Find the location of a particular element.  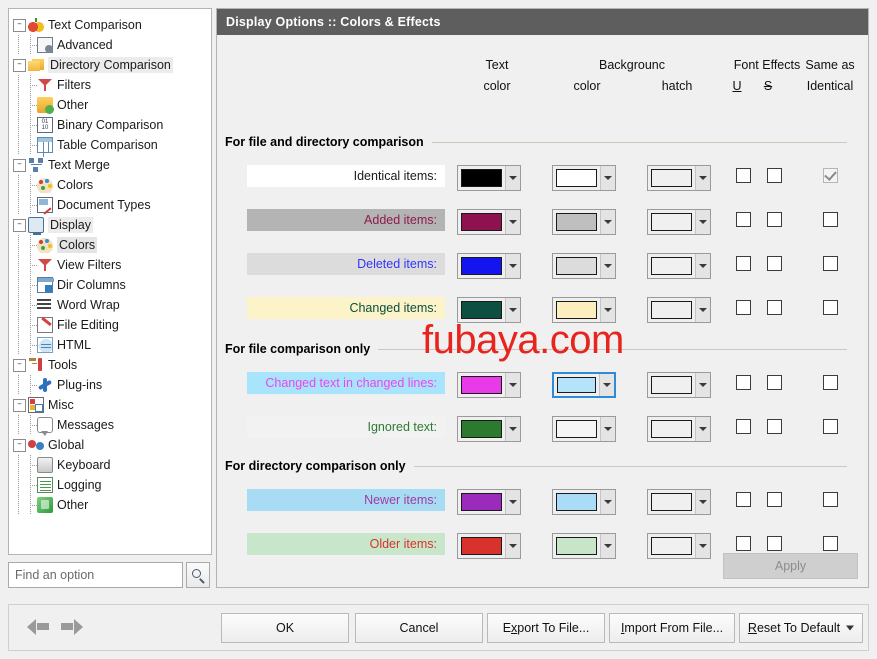

back-arrow-icon is located at coordinates (38, 627).